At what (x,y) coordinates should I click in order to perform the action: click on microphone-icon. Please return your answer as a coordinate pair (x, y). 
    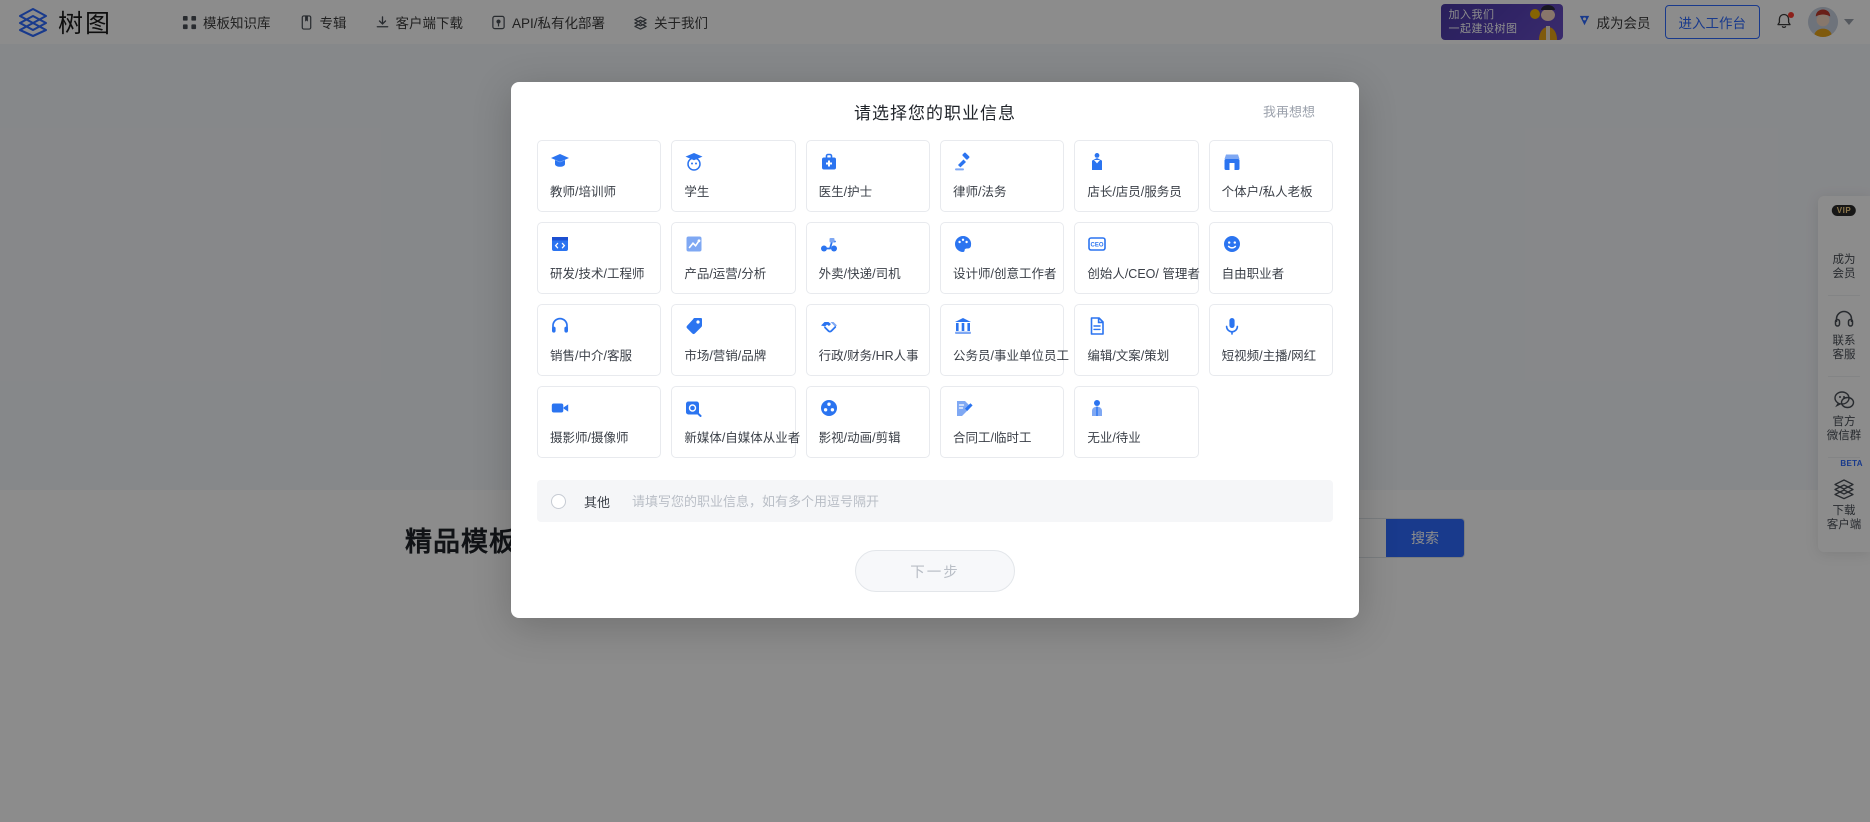
    Looking at the image, I should click on (1232, 329).